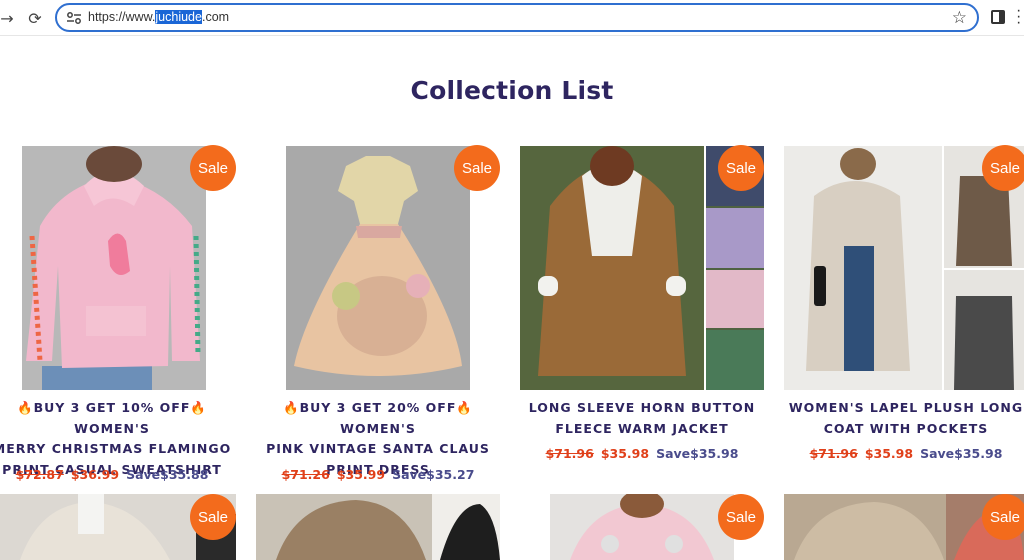  What do you see at coordinates (178, 17) in the screenshot?
I see `url-selection: juchiude` at bounding box center [178, 17].